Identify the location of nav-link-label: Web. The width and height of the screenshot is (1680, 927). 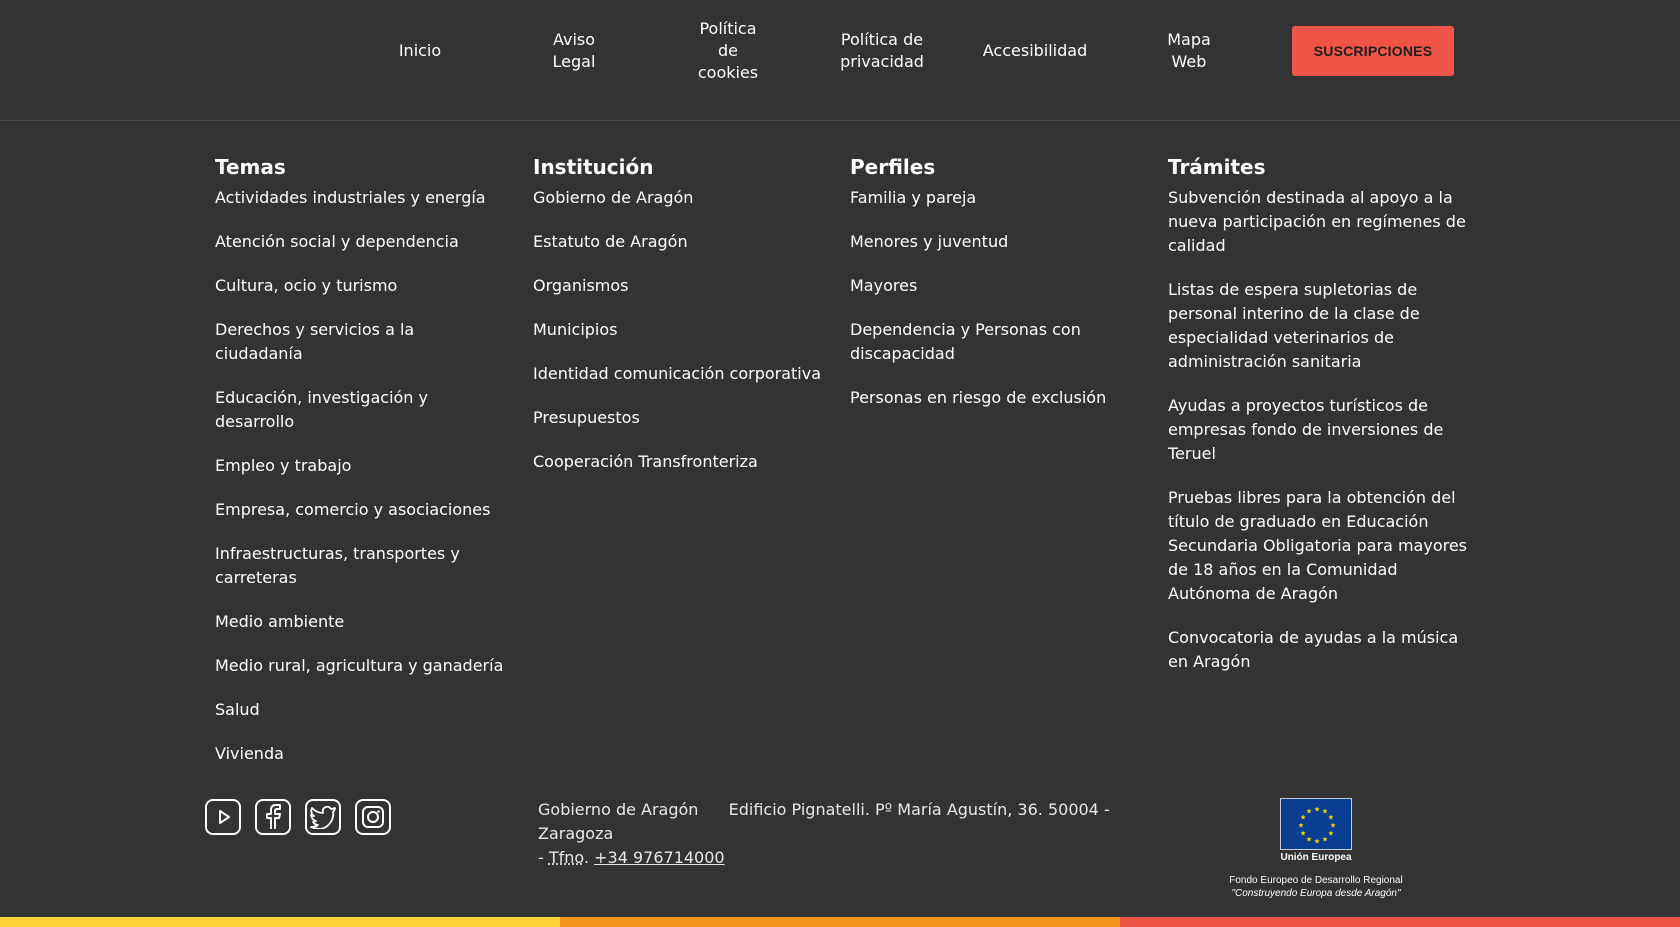
(1189, 61).